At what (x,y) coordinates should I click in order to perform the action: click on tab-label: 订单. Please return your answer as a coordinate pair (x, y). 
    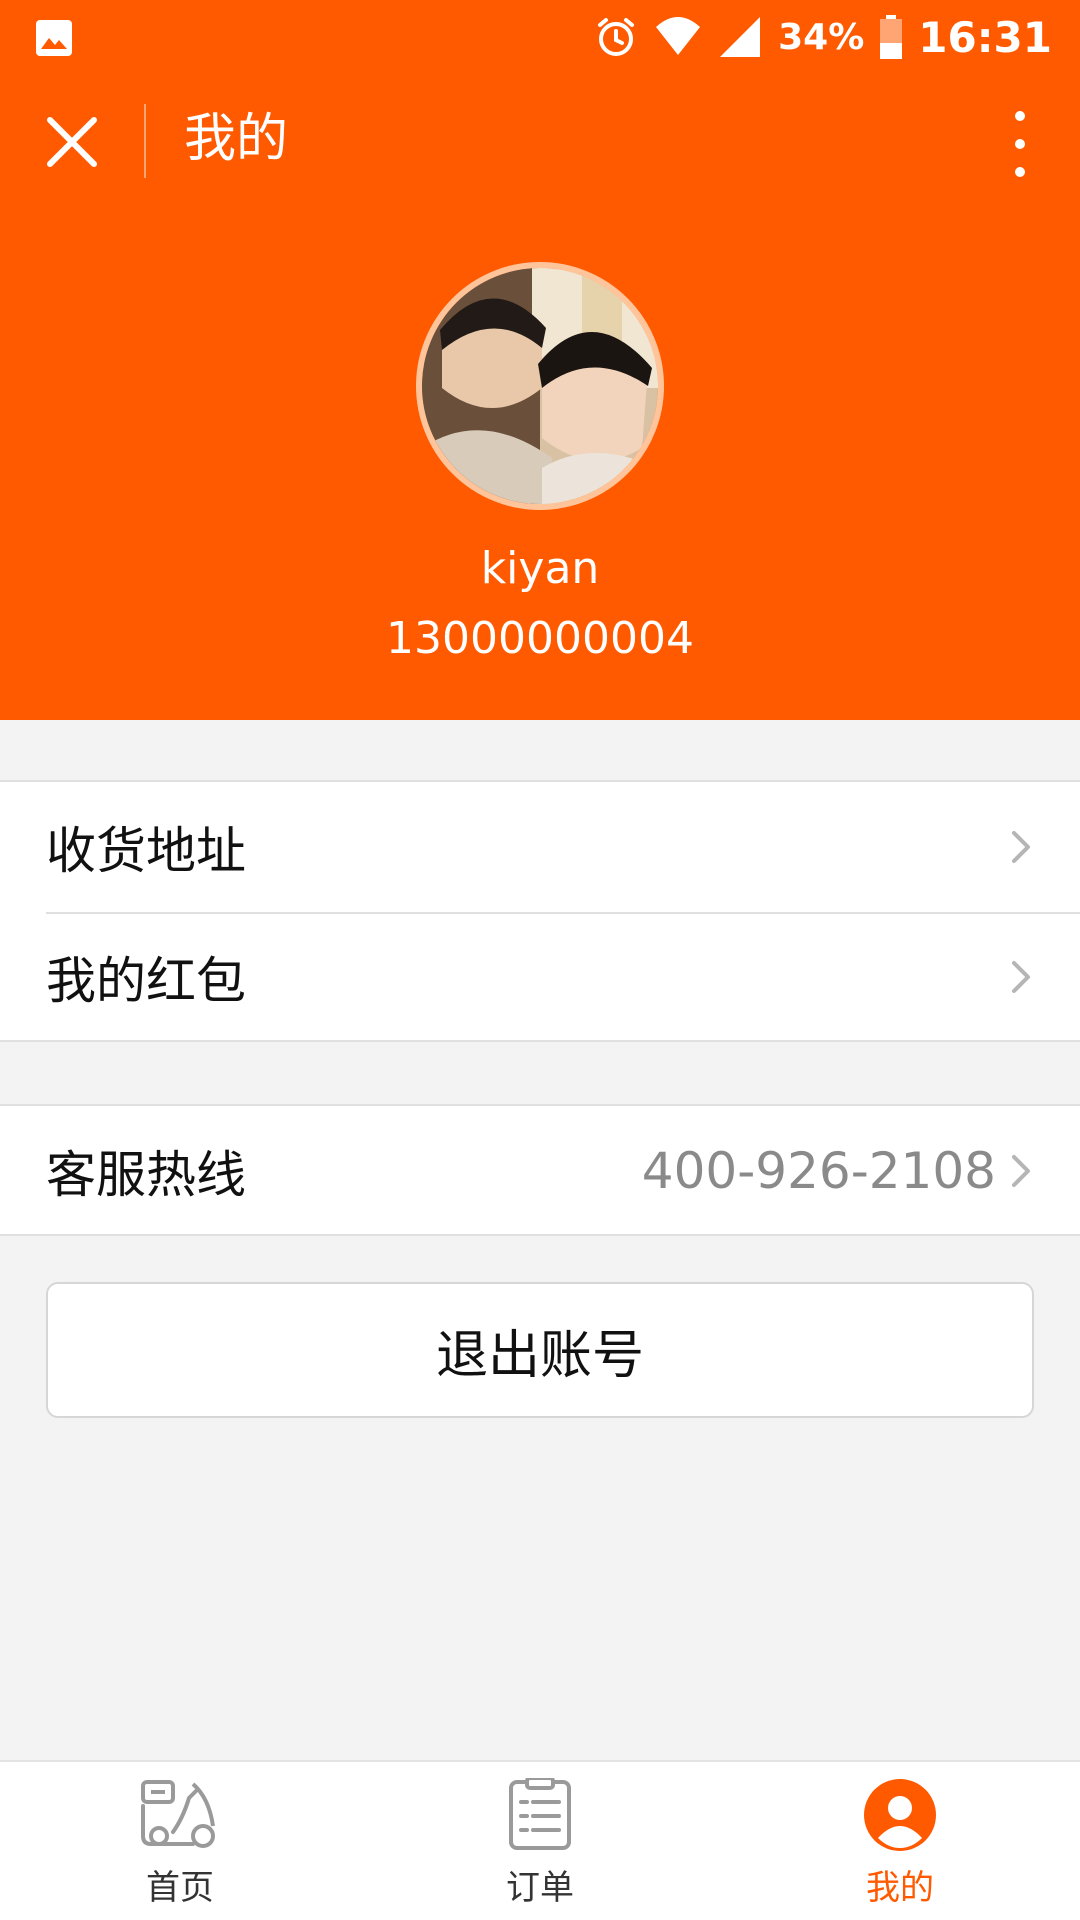
    Looking at the image, I should click on (540, 1888).